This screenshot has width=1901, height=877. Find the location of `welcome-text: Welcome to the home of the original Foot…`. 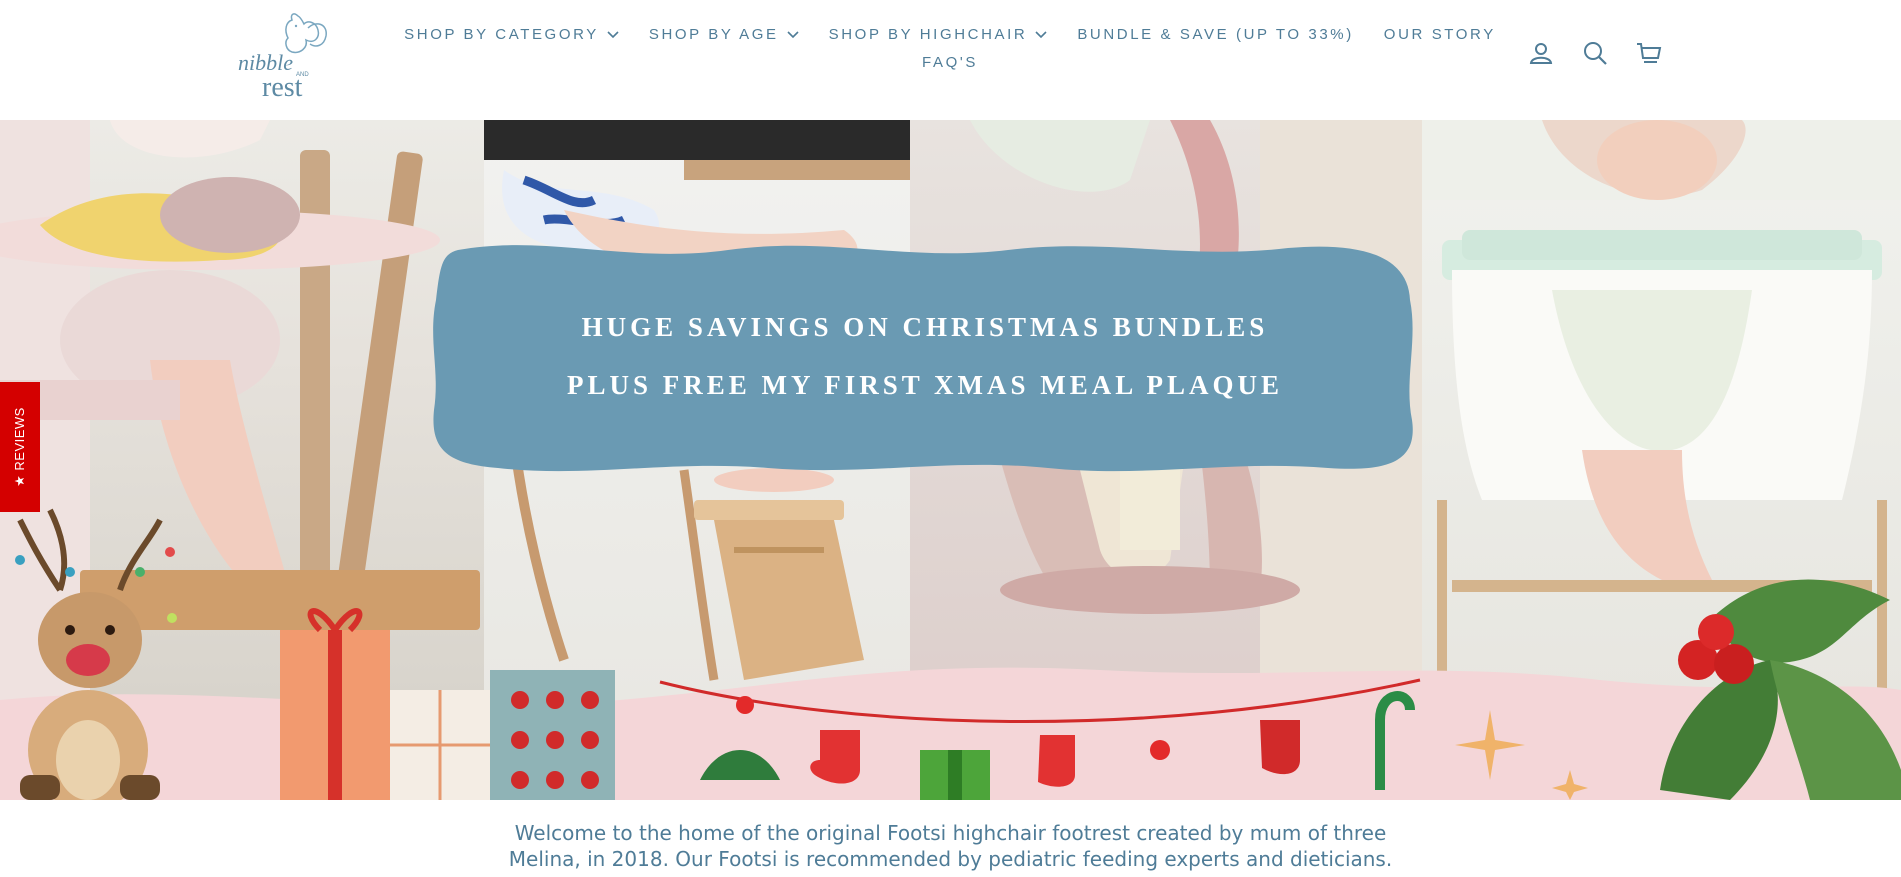

welcome-text: Welcome to the home of the original Foot… is located at coordinates (950, 846).